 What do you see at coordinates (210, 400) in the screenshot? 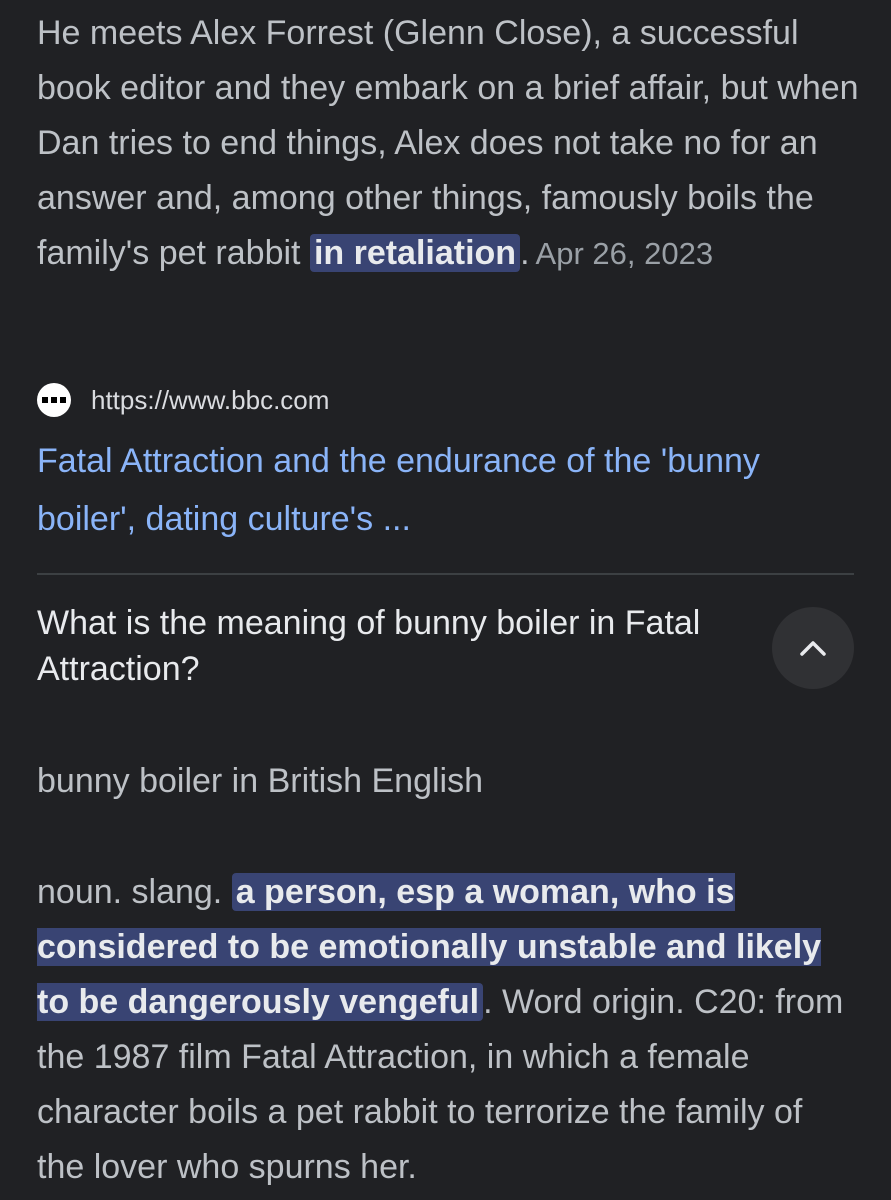
I see `source-url: https://www.bbc.com` at bounding box center [210, 400].